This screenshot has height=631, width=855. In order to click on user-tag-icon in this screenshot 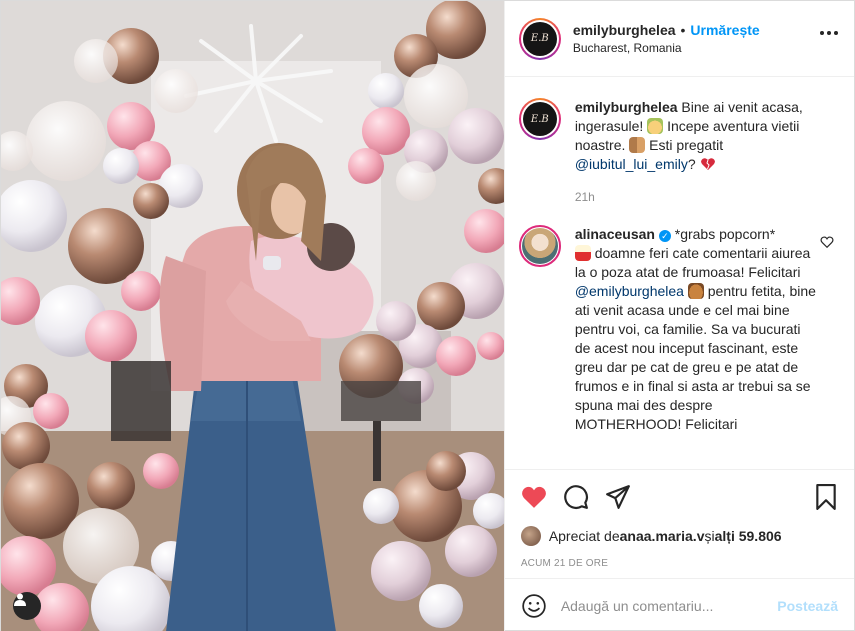, I will do `click(20, 599)`.